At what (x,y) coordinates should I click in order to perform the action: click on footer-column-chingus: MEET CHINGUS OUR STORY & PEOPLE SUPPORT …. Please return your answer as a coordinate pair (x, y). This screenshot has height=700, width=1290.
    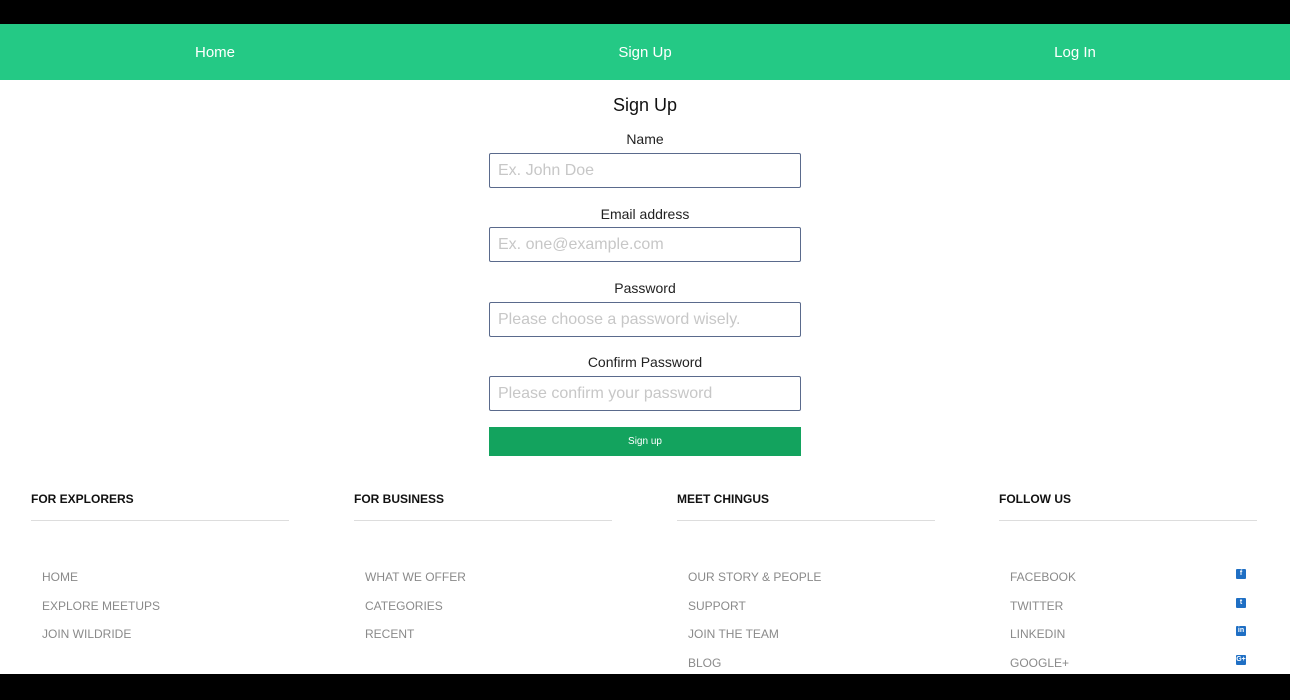
    Looking at the image, I should click on (806, 581).